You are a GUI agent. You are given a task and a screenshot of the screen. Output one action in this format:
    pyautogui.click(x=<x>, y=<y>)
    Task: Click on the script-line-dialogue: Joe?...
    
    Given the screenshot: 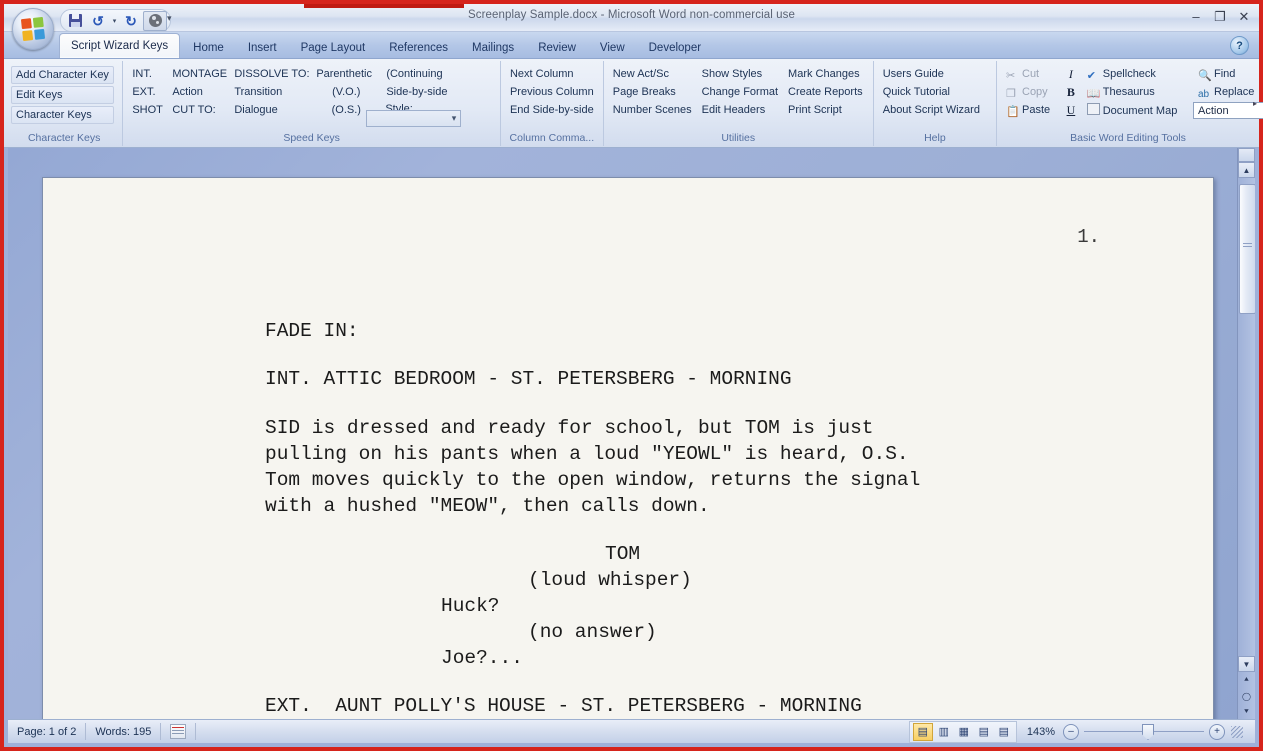 What is the action you would take?
    pyautogui.click(x=482, y=658)
    